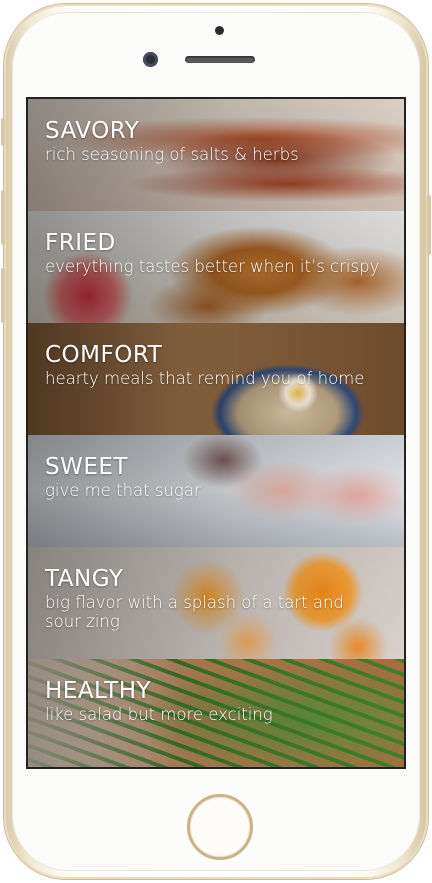 The width and height of the screenshot is (432, 883). Describe the element at coordinates (220, 59) in the screenshot. I see `earpiece-speaker-icon` at that location.